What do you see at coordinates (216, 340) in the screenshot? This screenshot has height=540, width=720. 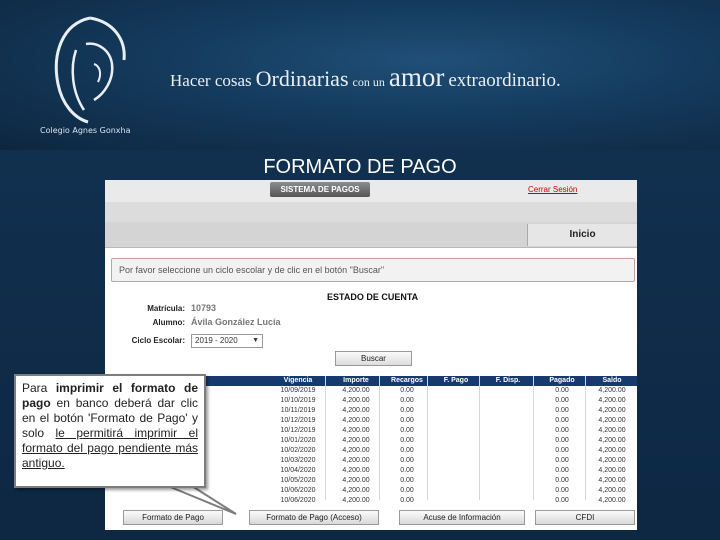 I see `ciclo-select-value: 2019 - 2020` at bounding box center [216, 340].